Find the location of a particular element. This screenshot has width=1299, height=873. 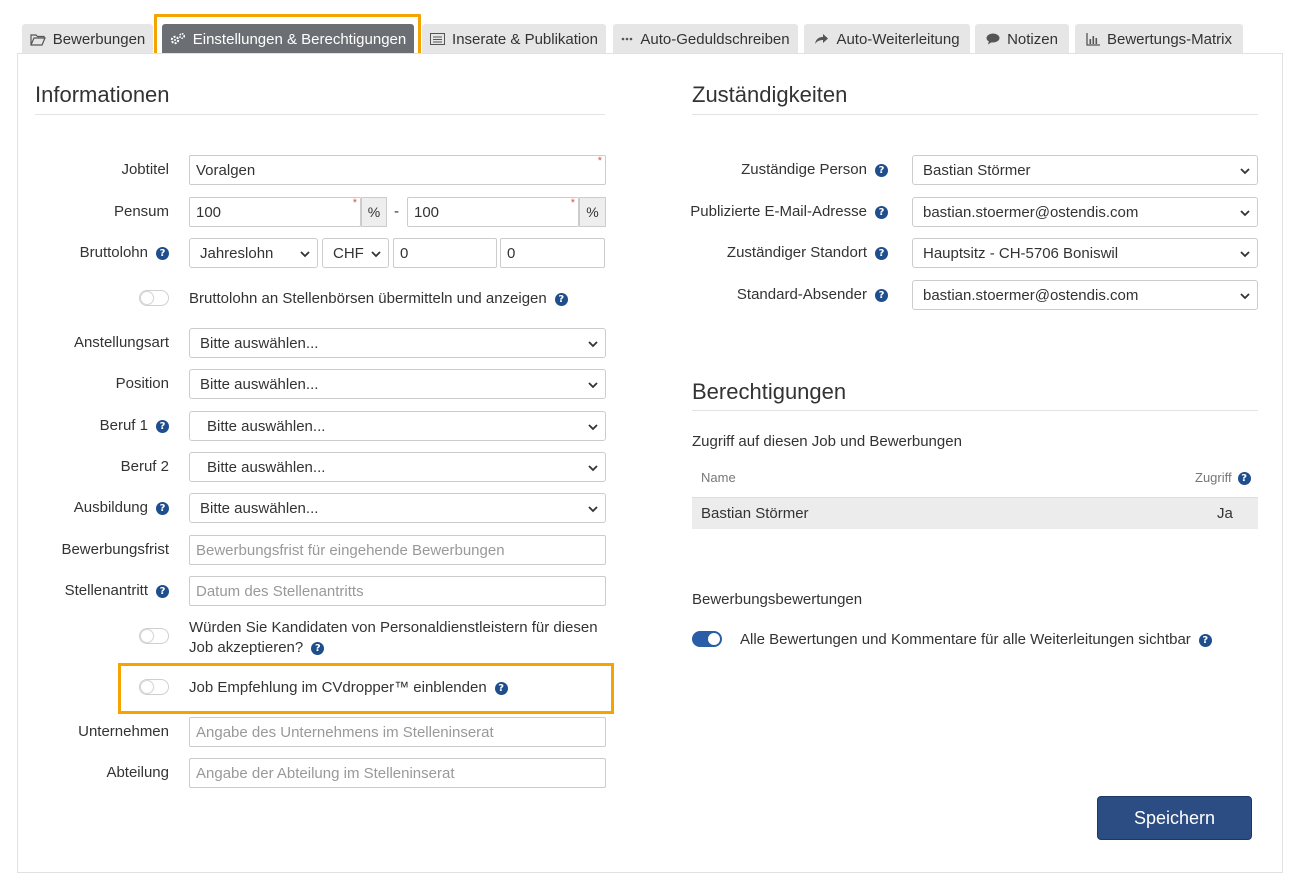

row-name: Bastian Störmer is located at coordinates (755, 513).